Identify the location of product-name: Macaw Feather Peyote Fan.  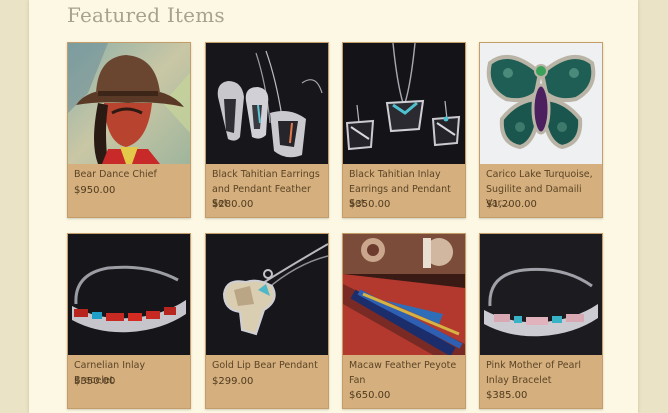
(405, 373).